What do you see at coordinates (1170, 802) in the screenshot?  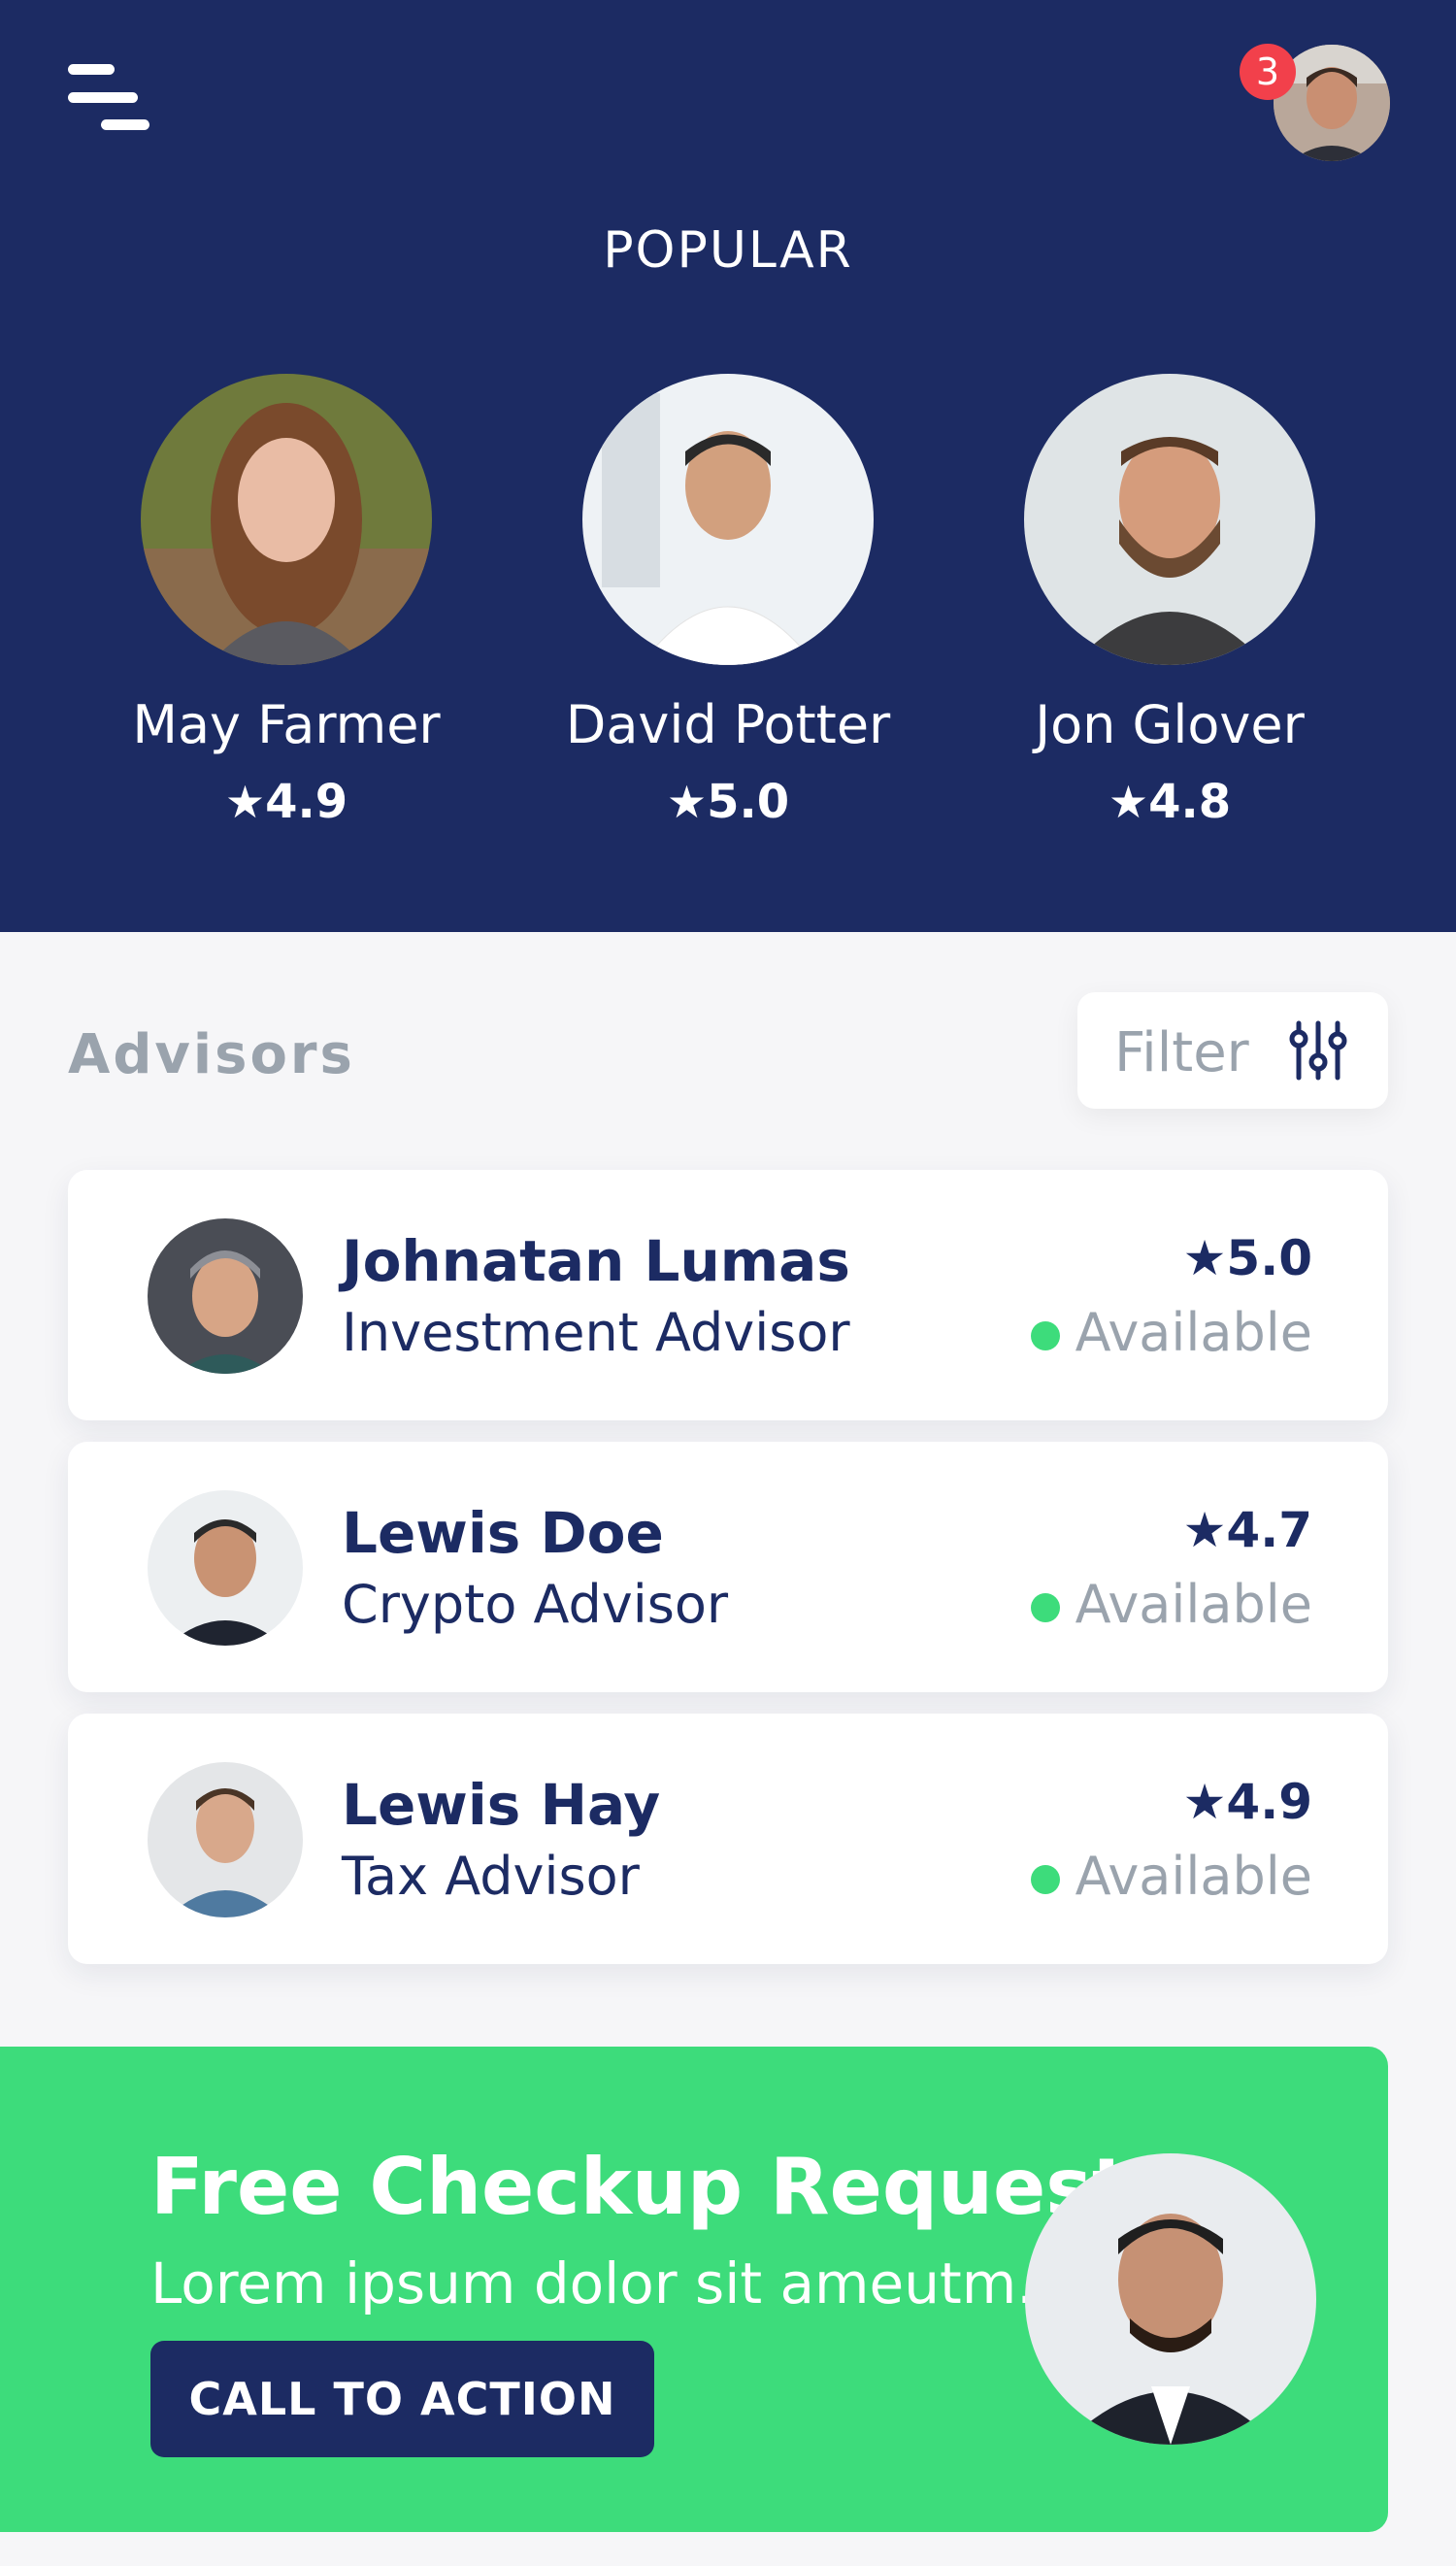 I see `advisor-rating: ★4.8` at bounding box center [1170, 802].